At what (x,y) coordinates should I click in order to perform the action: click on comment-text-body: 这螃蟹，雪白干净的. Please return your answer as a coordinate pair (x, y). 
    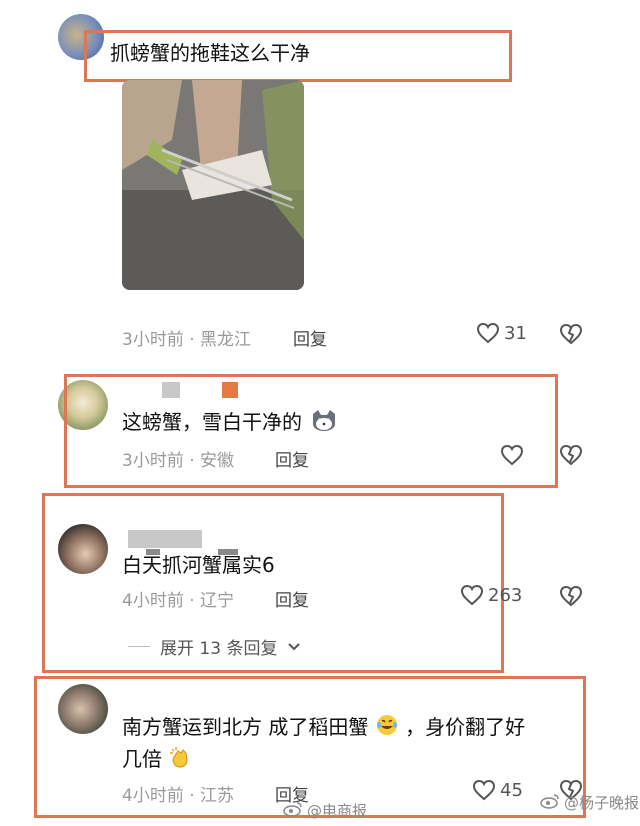
    Looking at the image, I should click on (212, 422).